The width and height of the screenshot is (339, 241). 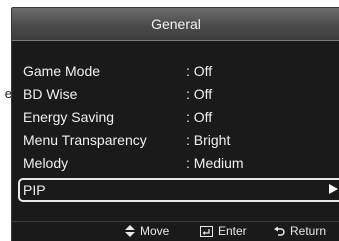 What do you see at coordinates (130, 231) in the screenshot?
I see `move-updown-icon` at bounding box center [130, 231].